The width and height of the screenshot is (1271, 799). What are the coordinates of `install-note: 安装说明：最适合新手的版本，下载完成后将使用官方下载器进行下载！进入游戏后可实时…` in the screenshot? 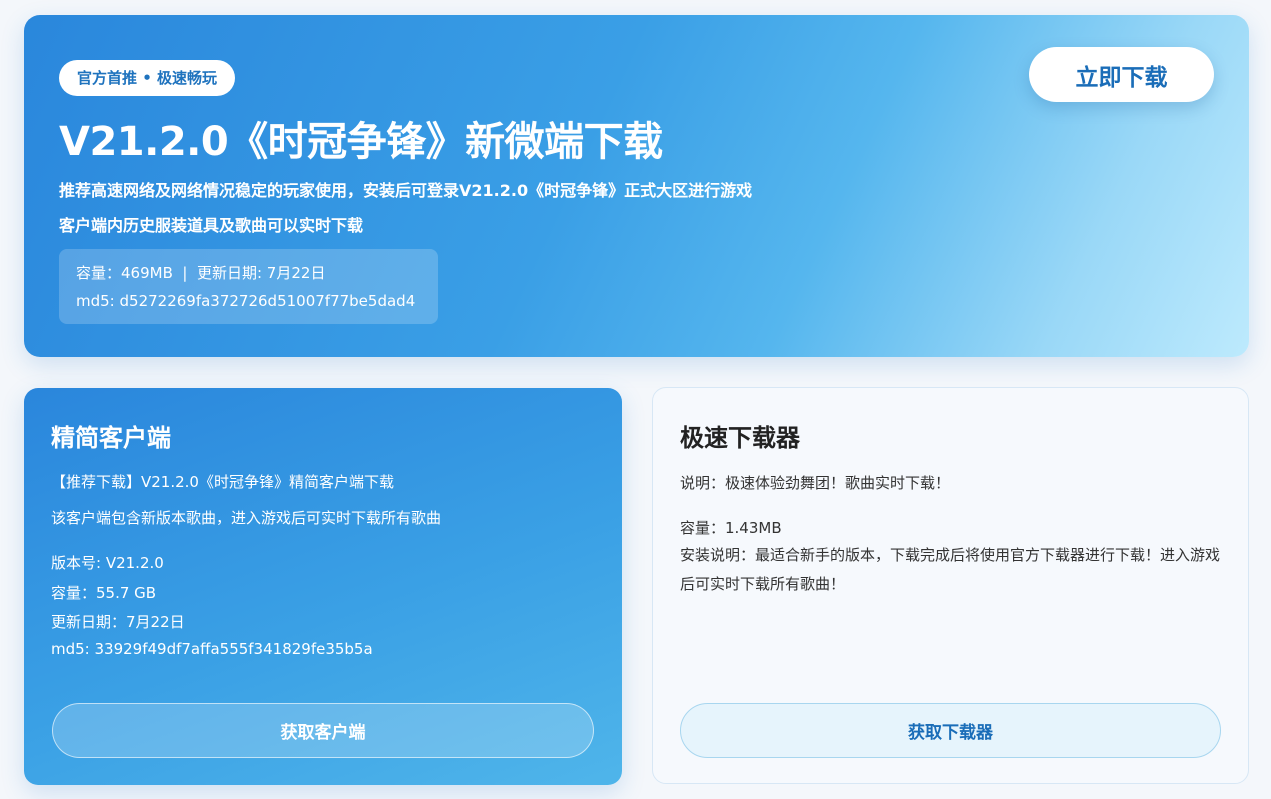 It's located at (950, 569).